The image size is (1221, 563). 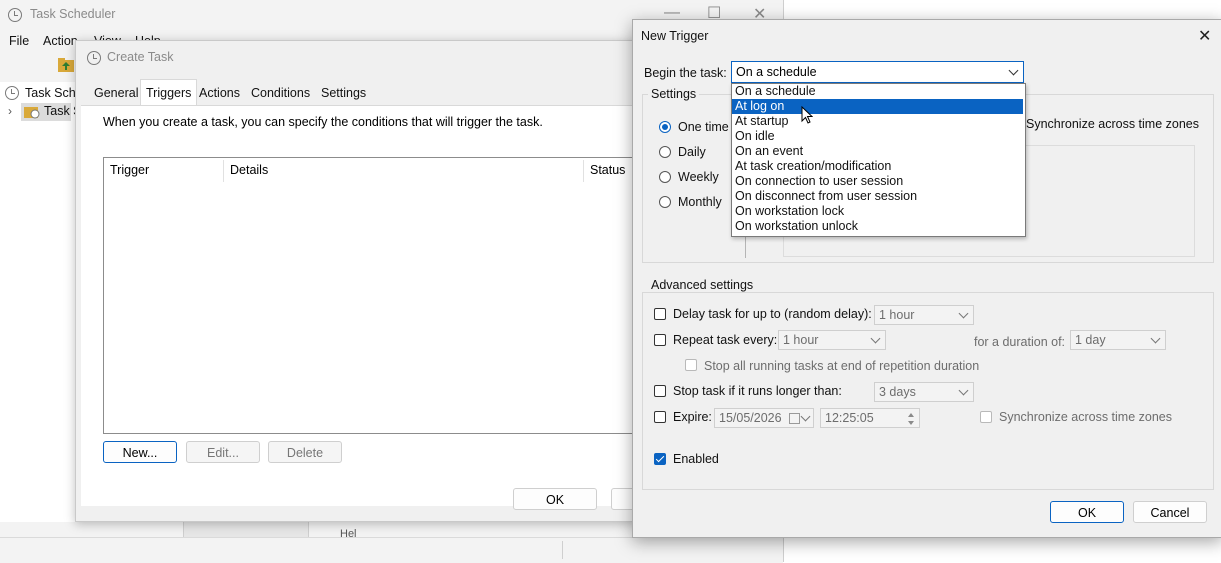 What do you see at coordinates (280, 93) in the screenshot?
I see `tab-conditions: Conditions` at bounding box center [280, 93].